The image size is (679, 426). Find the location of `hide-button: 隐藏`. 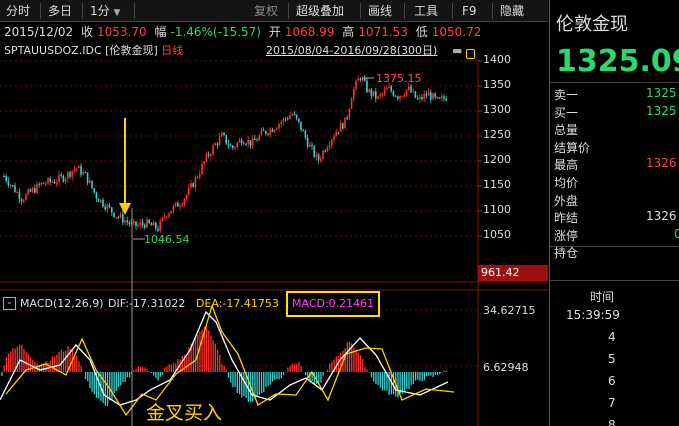

hide-button: 隐藏 is located at coordinates (512, 11).